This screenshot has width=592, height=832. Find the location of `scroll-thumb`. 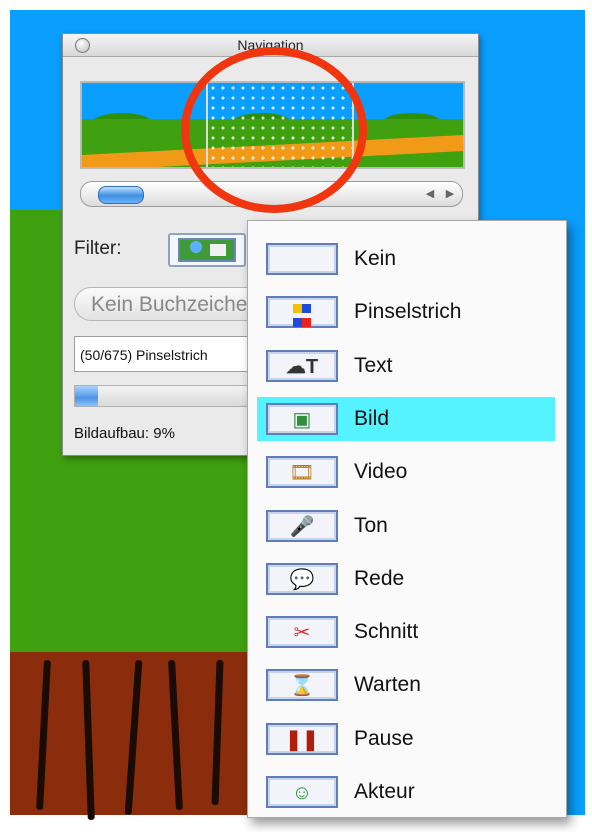

scroll-thumb is located at coordinates (121, 195).